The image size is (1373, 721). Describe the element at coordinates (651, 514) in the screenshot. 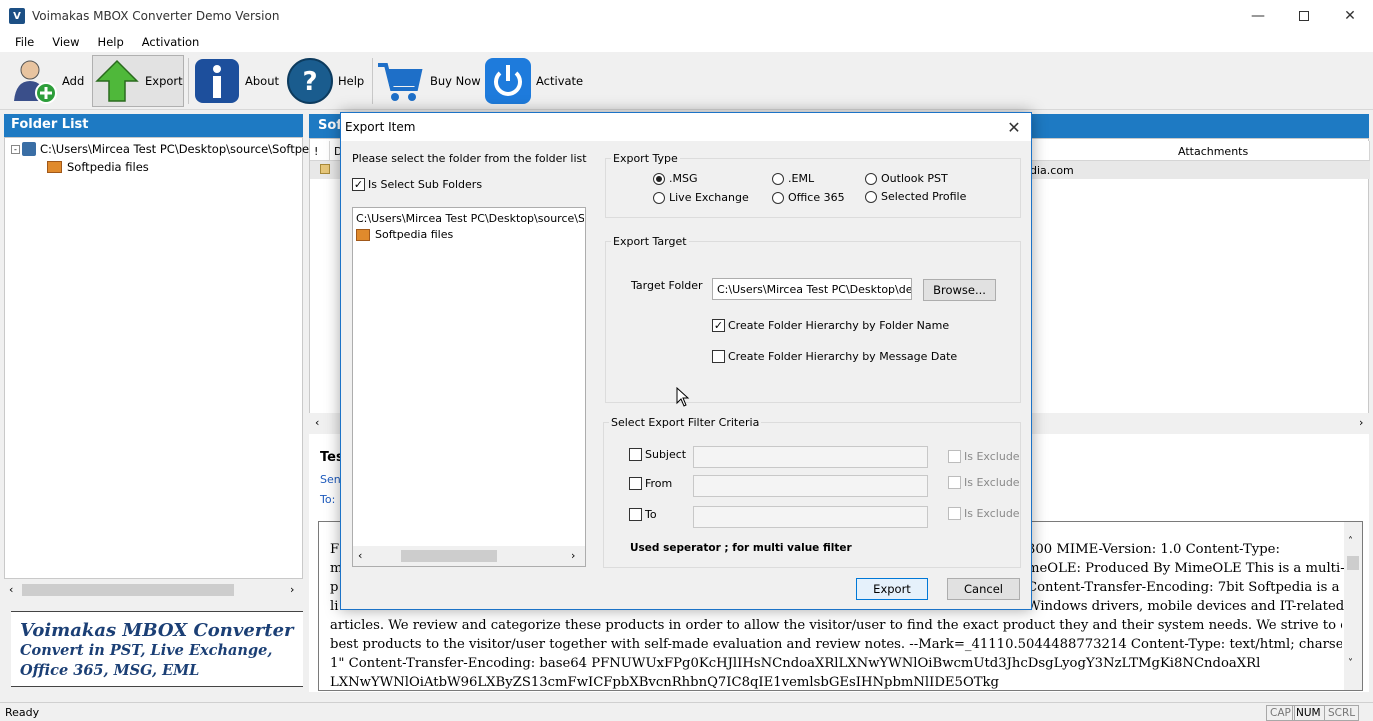

I see `filter-to-label: To` at that location.